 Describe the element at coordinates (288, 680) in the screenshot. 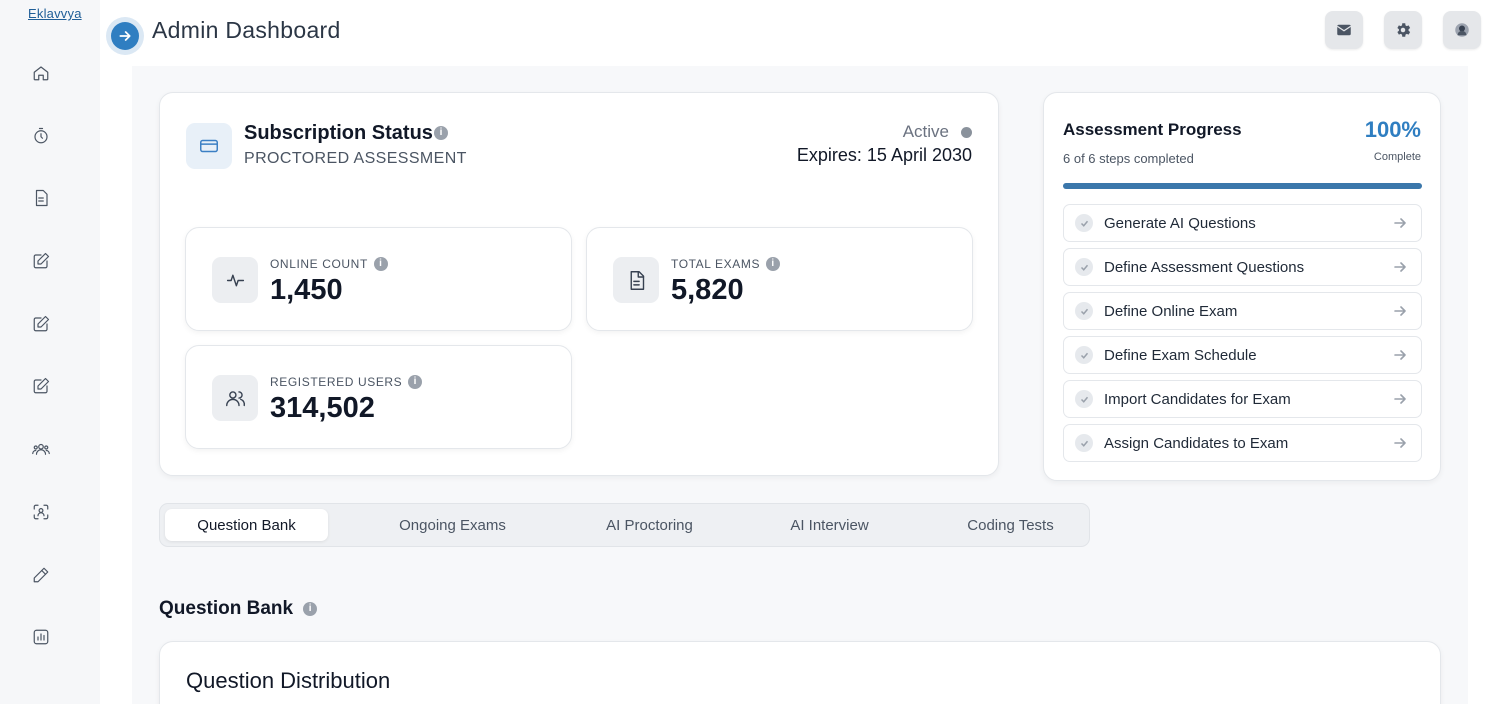

I see `card-title: Question Distribution` at that location.